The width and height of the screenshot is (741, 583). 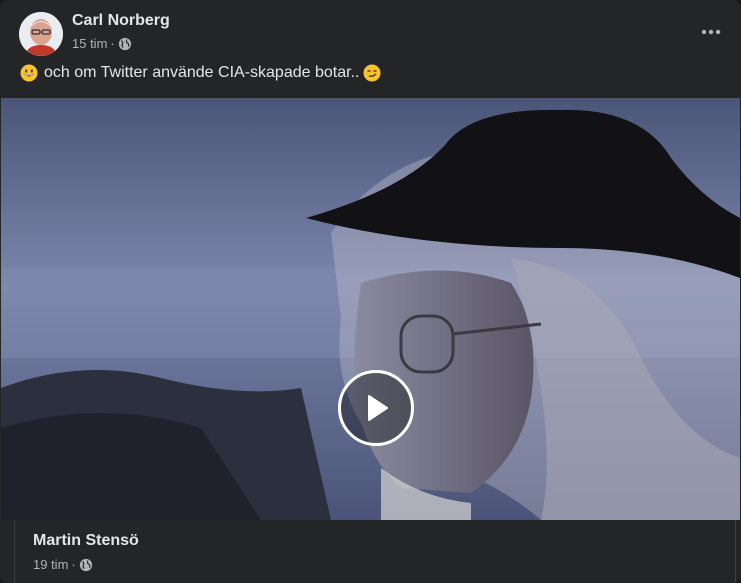 I want to click on play-icon, so click(x=378, y=408).